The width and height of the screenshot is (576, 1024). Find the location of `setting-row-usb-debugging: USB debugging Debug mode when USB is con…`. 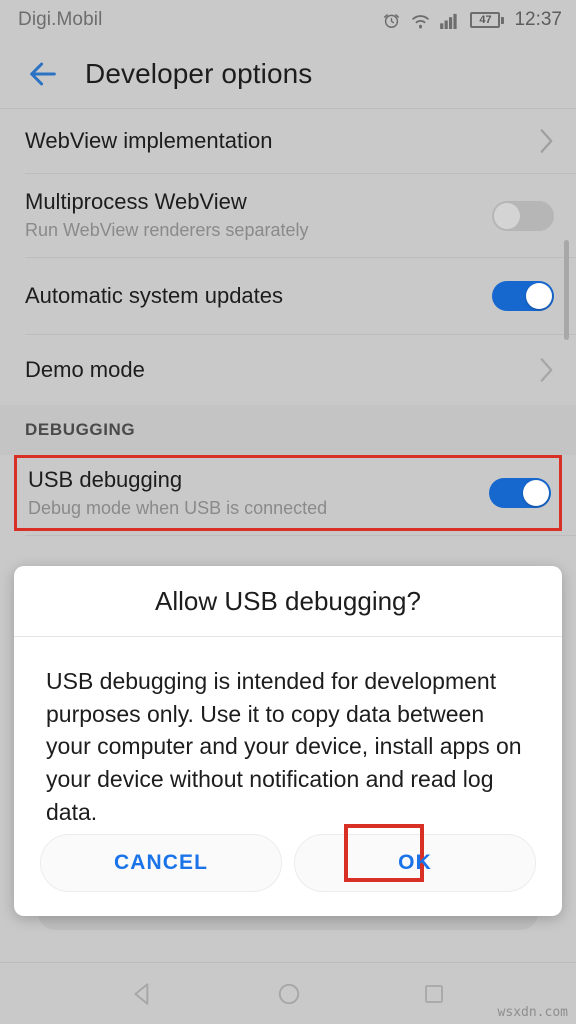

setting-row-usb-debugging: USB debugging Debug mode when USB is con… is located at coordinates (288, 493).